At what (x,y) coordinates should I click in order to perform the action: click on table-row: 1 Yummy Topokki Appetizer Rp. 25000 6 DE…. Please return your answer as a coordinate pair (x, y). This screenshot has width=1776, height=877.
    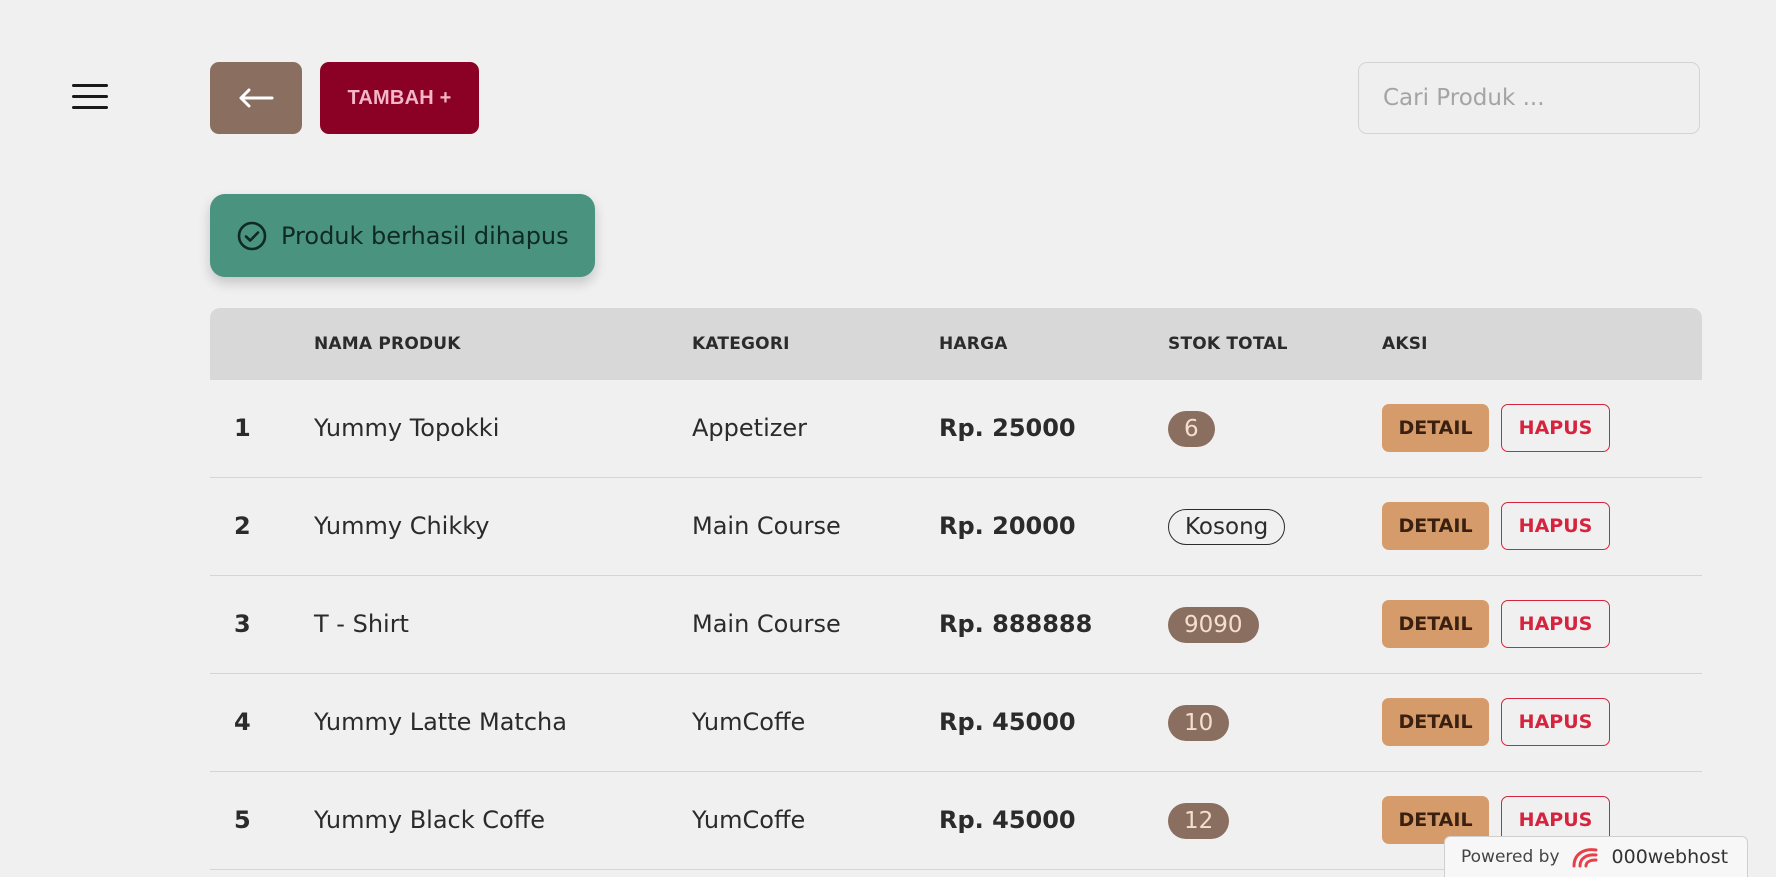
    Looking at the image, I should click on (956, 429).